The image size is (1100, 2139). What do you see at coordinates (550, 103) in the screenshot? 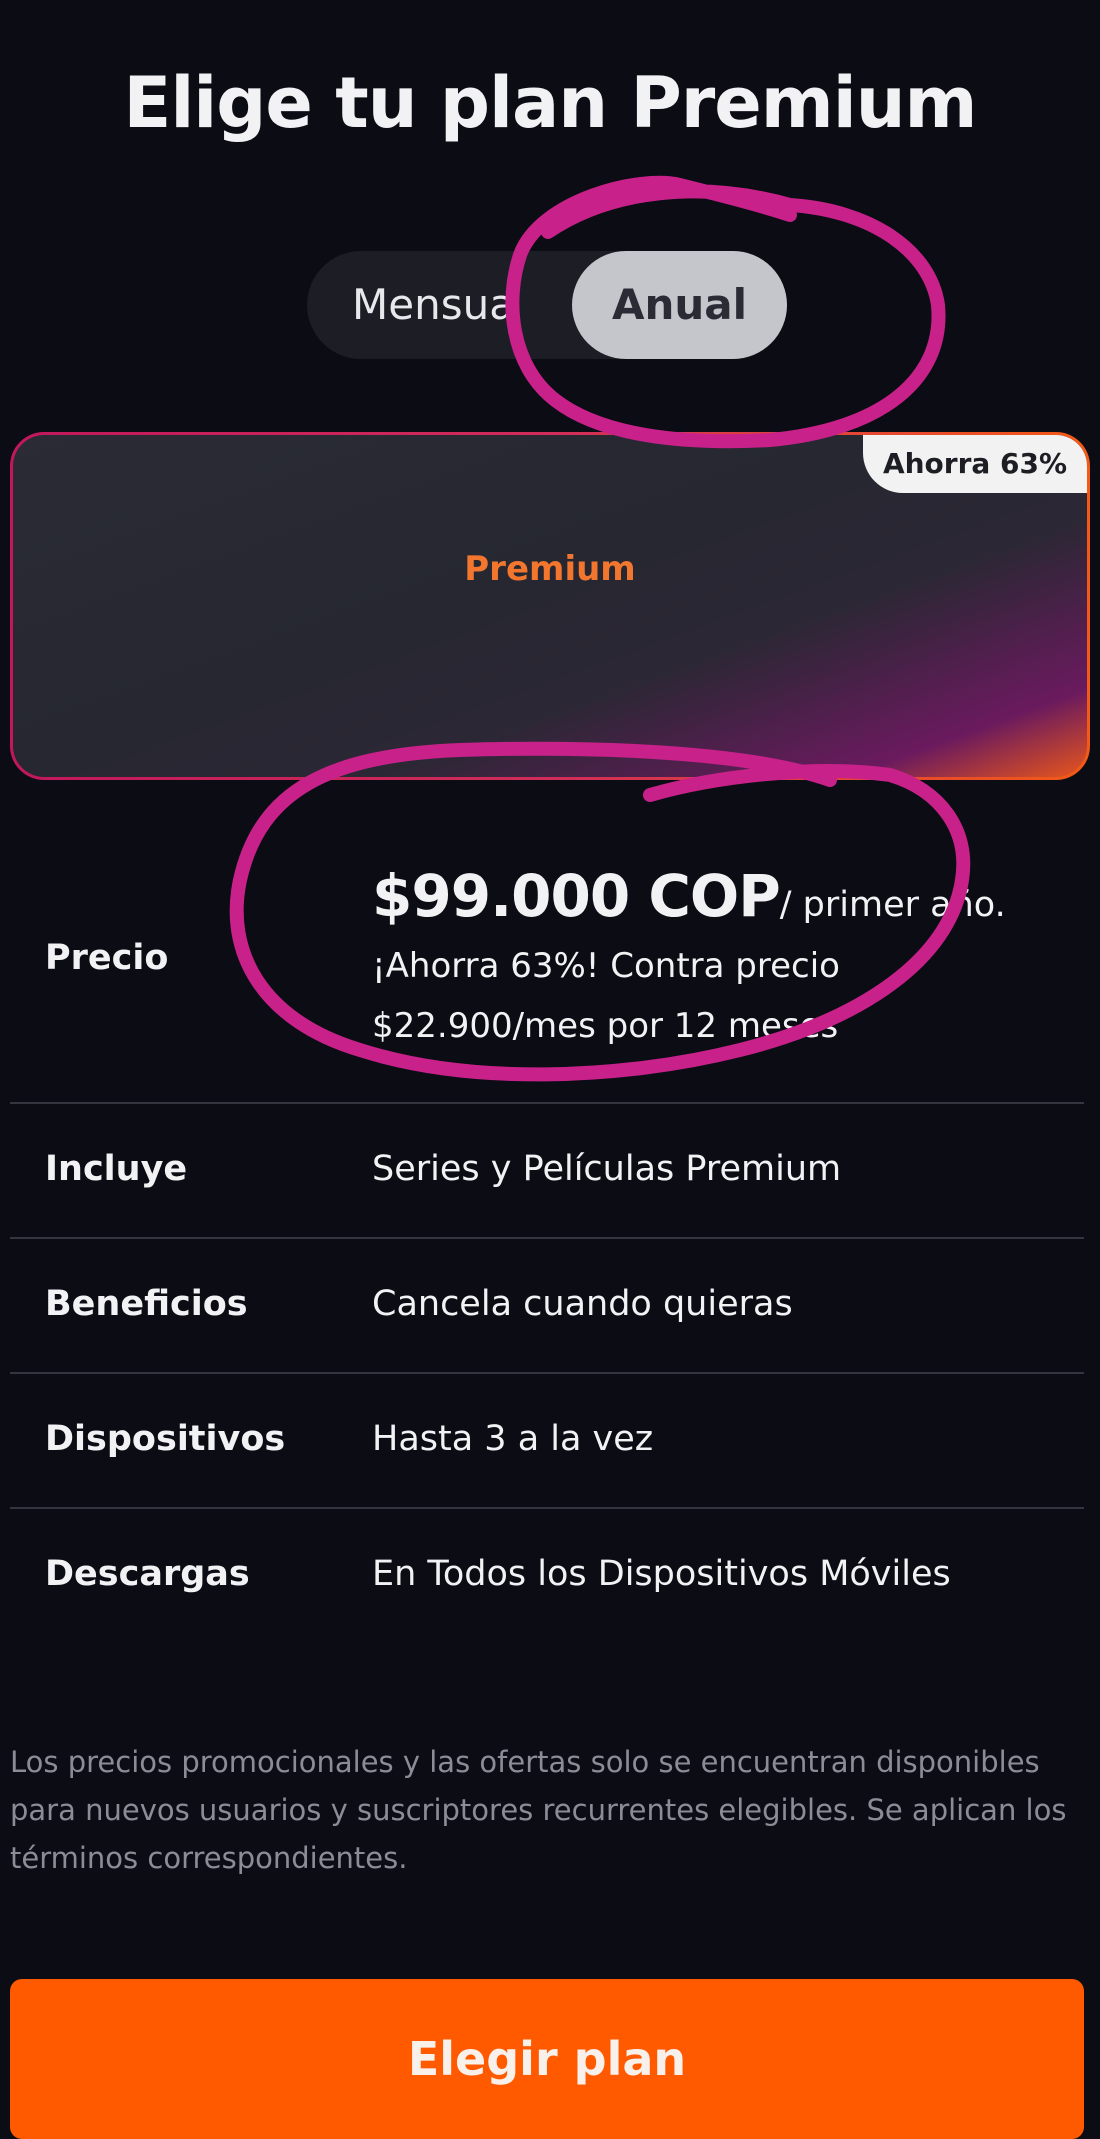
I see `page-title: Elige tu plan Premium` at bounding box center [550, 103].